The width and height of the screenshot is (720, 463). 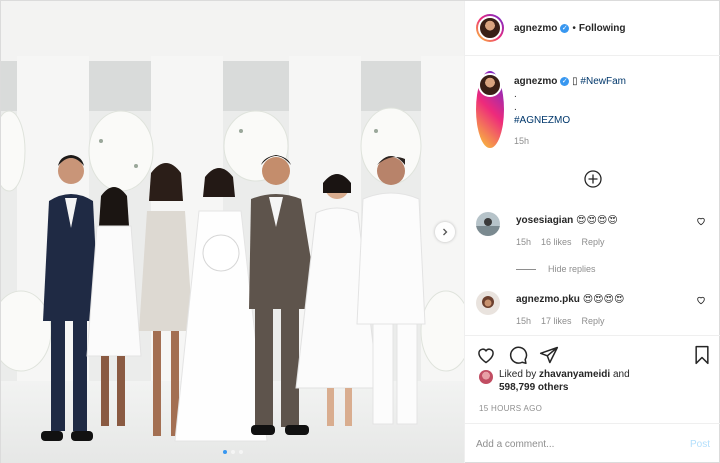 What do you see at coordinates (544, 220) in the screenshot?
I see `commenter-username: yosesiagian` at bounding box center [544, 220].